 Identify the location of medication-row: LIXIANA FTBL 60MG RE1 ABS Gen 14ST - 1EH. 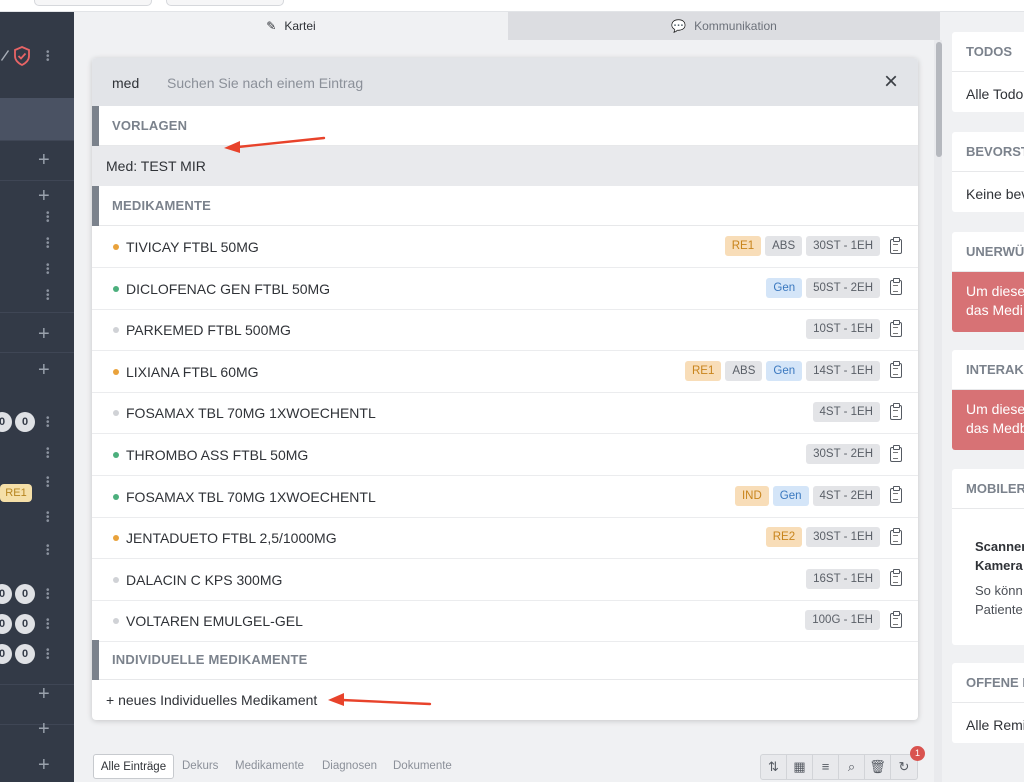
(505, 372).